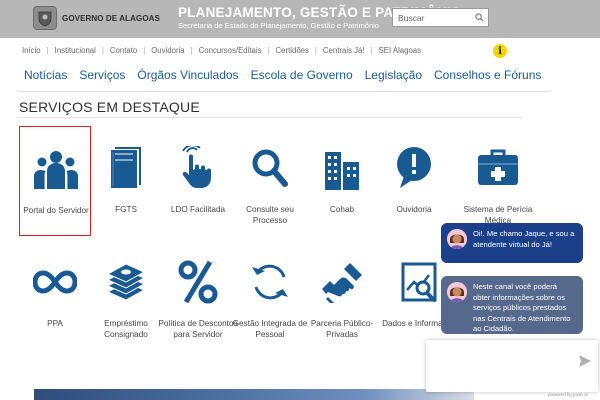 The height and width of the screenshot is (400, 600). I want to click on service-tile-cohab: Cohab, so click(342, 181).